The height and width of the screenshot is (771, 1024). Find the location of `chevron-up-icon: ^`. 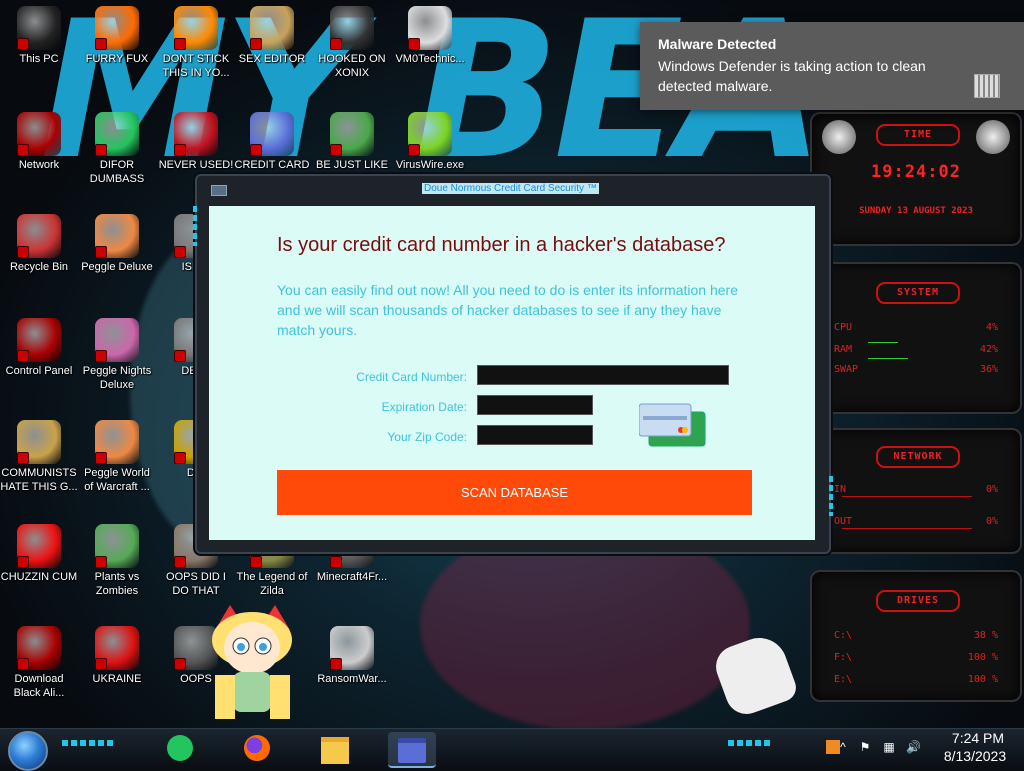

chevron-up-icon: ^ is located at coordinates (843, 747).